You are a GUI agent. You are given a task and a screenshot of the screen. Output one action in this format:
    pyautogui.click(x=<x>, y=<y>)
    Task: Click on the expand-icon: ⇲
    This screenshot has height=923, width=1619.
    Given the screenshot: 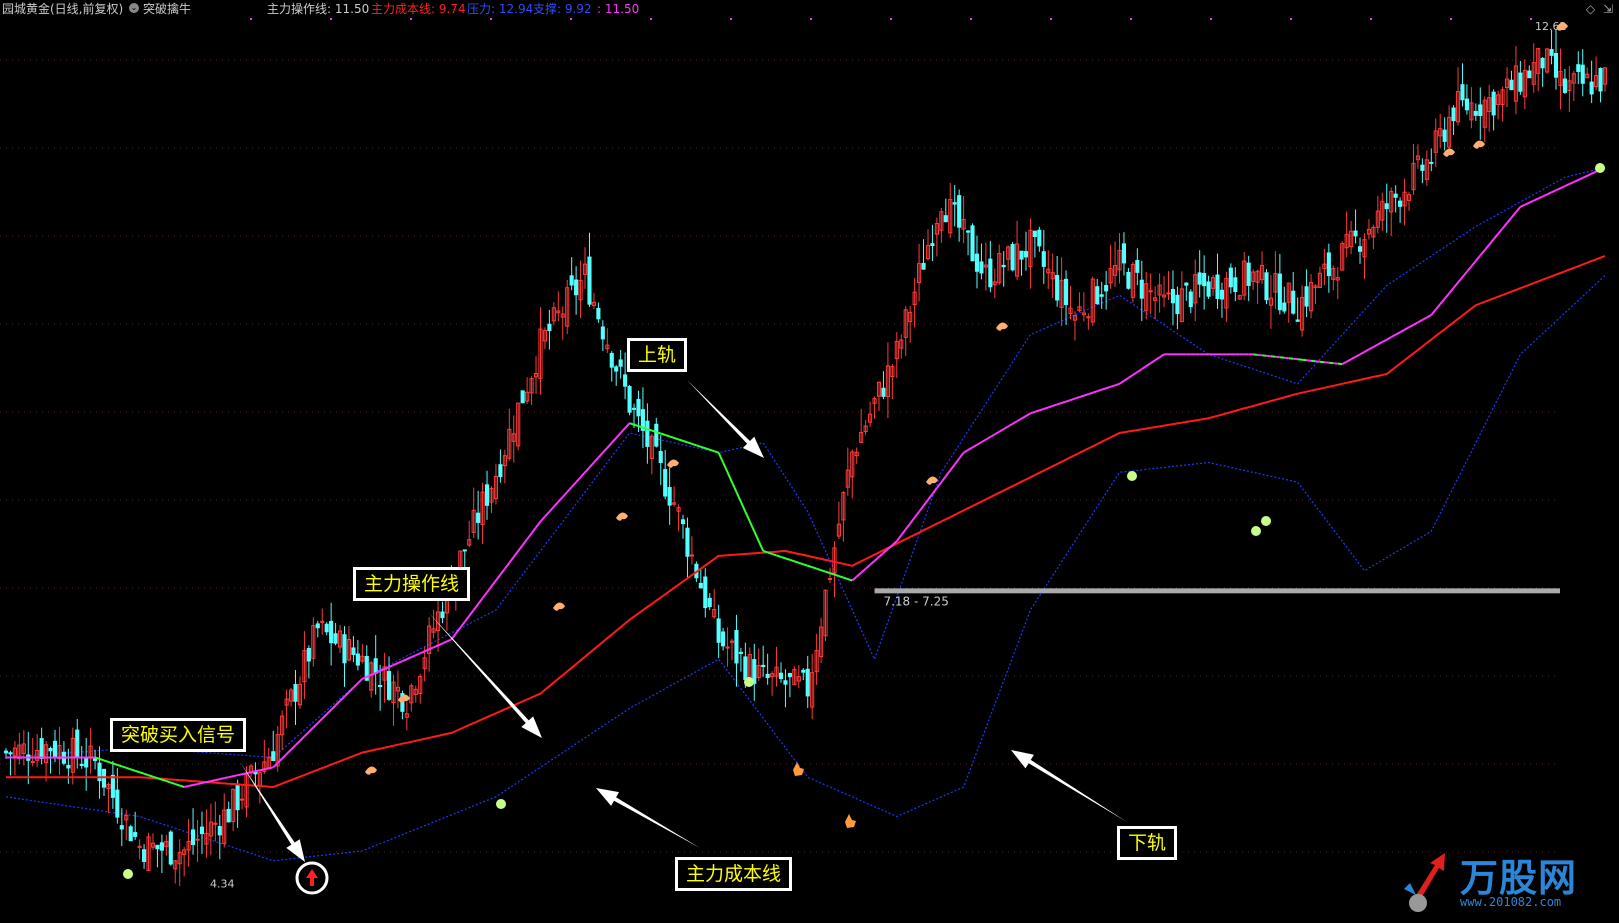 What is the action you would take?
    pyautogui.click(x=1608, y=9)
    